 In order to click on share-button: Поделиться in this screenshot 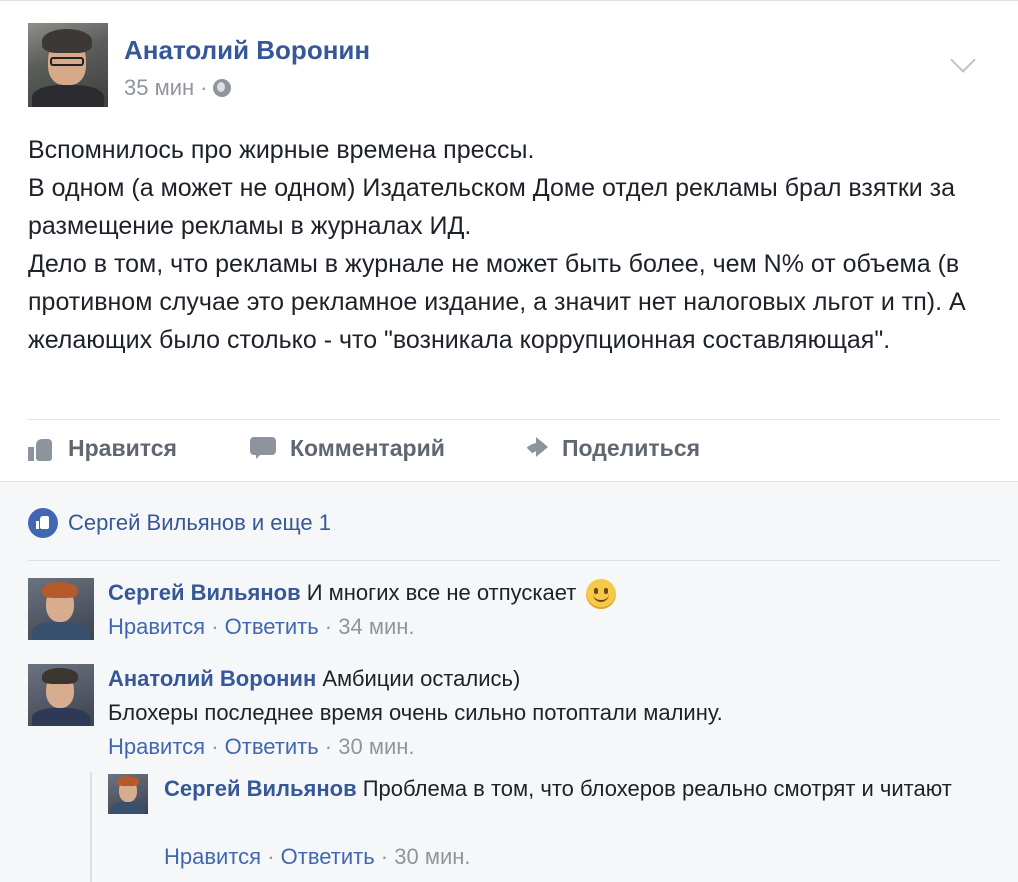, I will do `click(611, 448)`.